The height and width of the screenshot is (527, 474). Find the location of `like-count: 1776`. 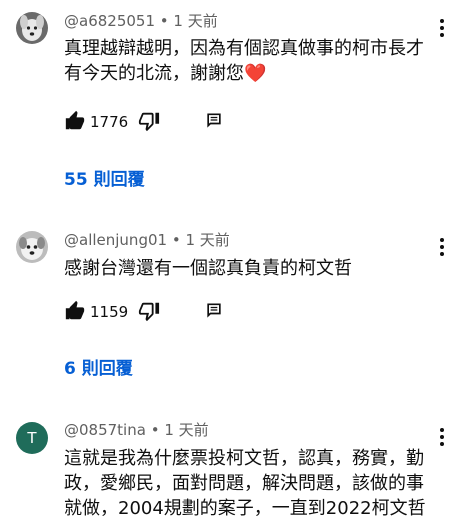

like-count: 1776 is located at coordinates (109, 122).